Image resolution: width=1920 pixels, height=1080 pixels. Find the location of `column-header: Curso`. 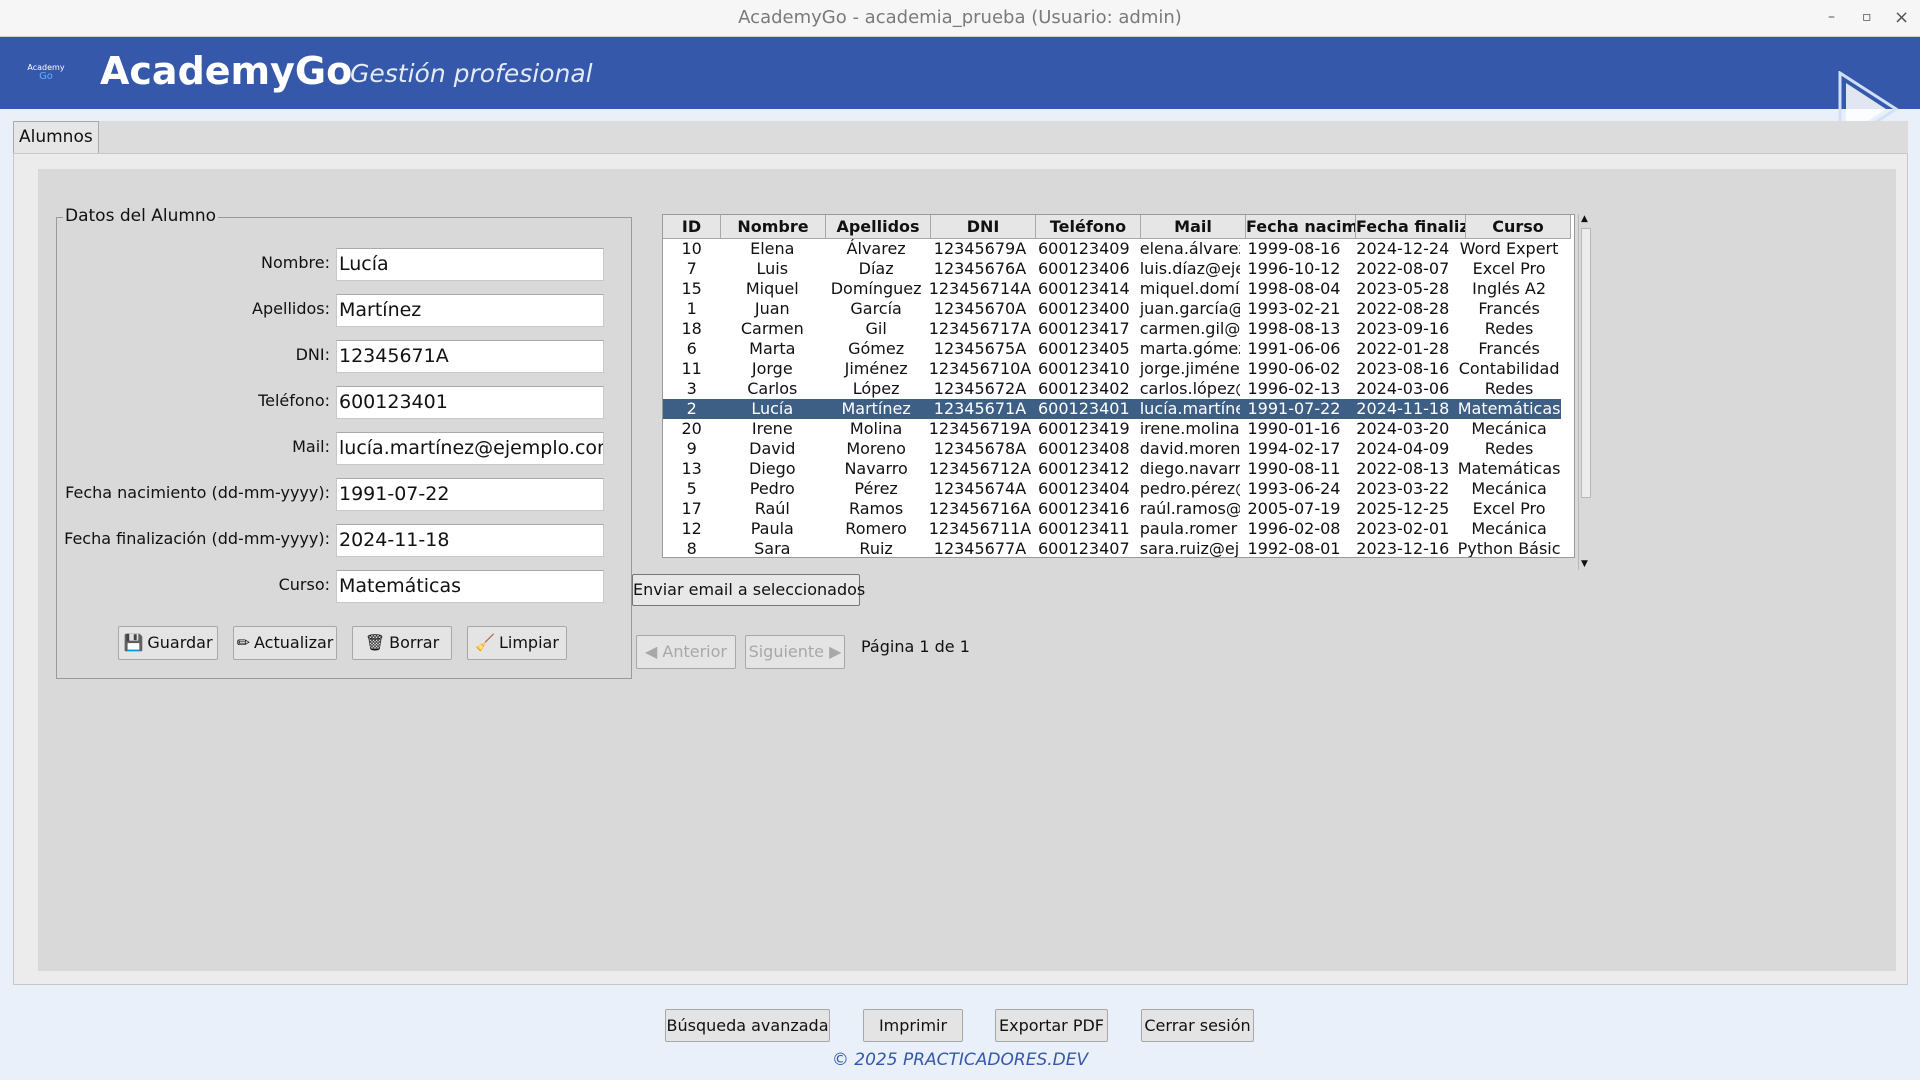

column-header: Curso is located at coordinates (1518, 227).